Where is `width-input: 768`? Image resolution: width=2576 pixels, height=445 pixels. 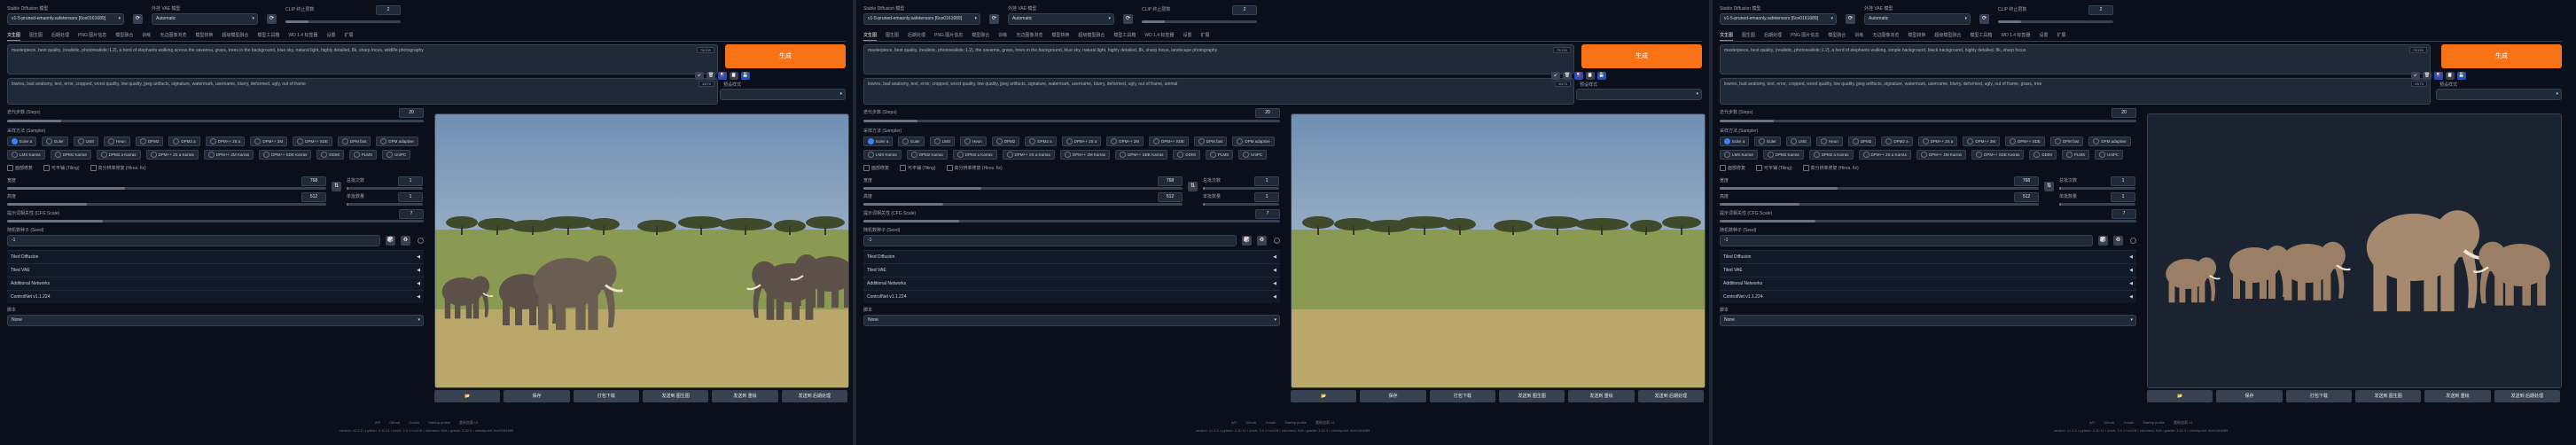 width-input: 768 is located at coordinates (2026, 181).